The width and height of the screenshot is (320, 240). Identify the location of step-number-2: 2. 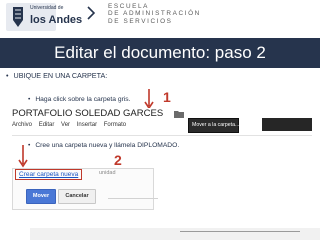
(118, 160).